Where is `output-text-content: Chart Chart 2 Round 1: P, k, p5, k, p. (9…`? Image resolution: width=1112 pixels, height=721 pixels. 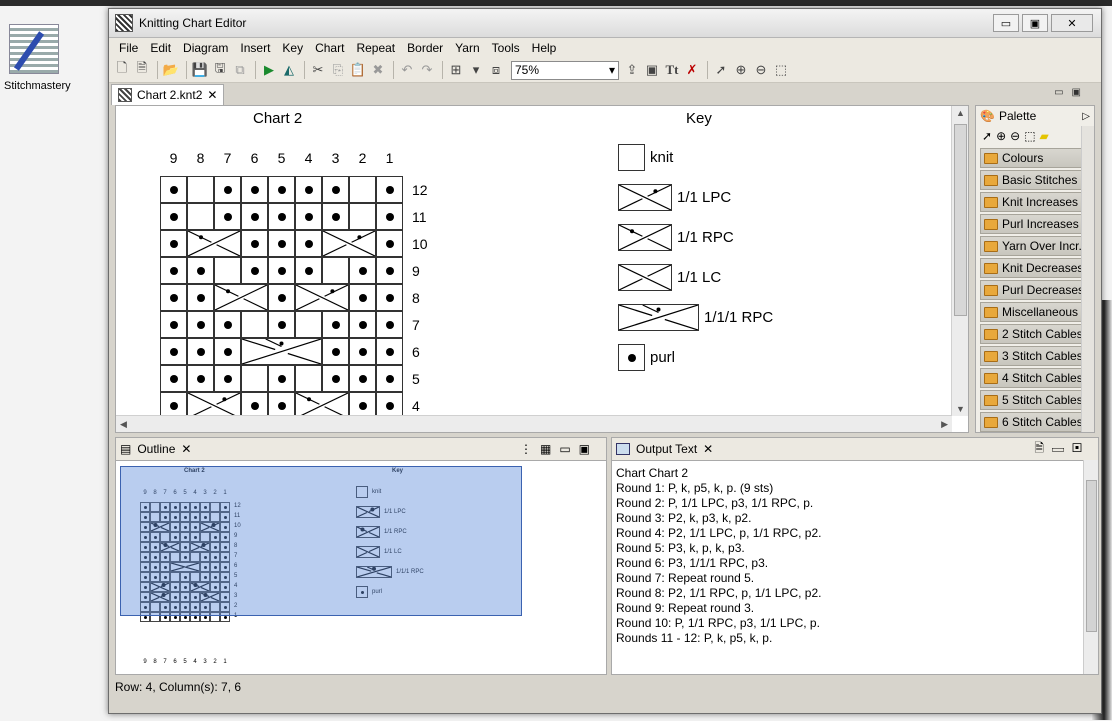 output-text-content: Chart Chart 2 Round 1: P, k, p5, k, p. (9… is located at coordinates (718, 556).